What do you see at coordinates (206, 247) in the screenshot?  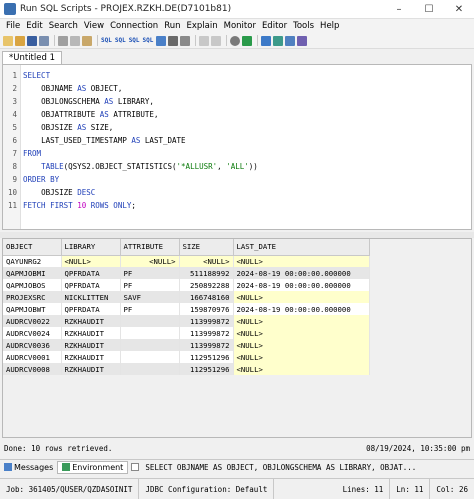 I see `column-header-size: SIZE` at bounding box center [206, 247].